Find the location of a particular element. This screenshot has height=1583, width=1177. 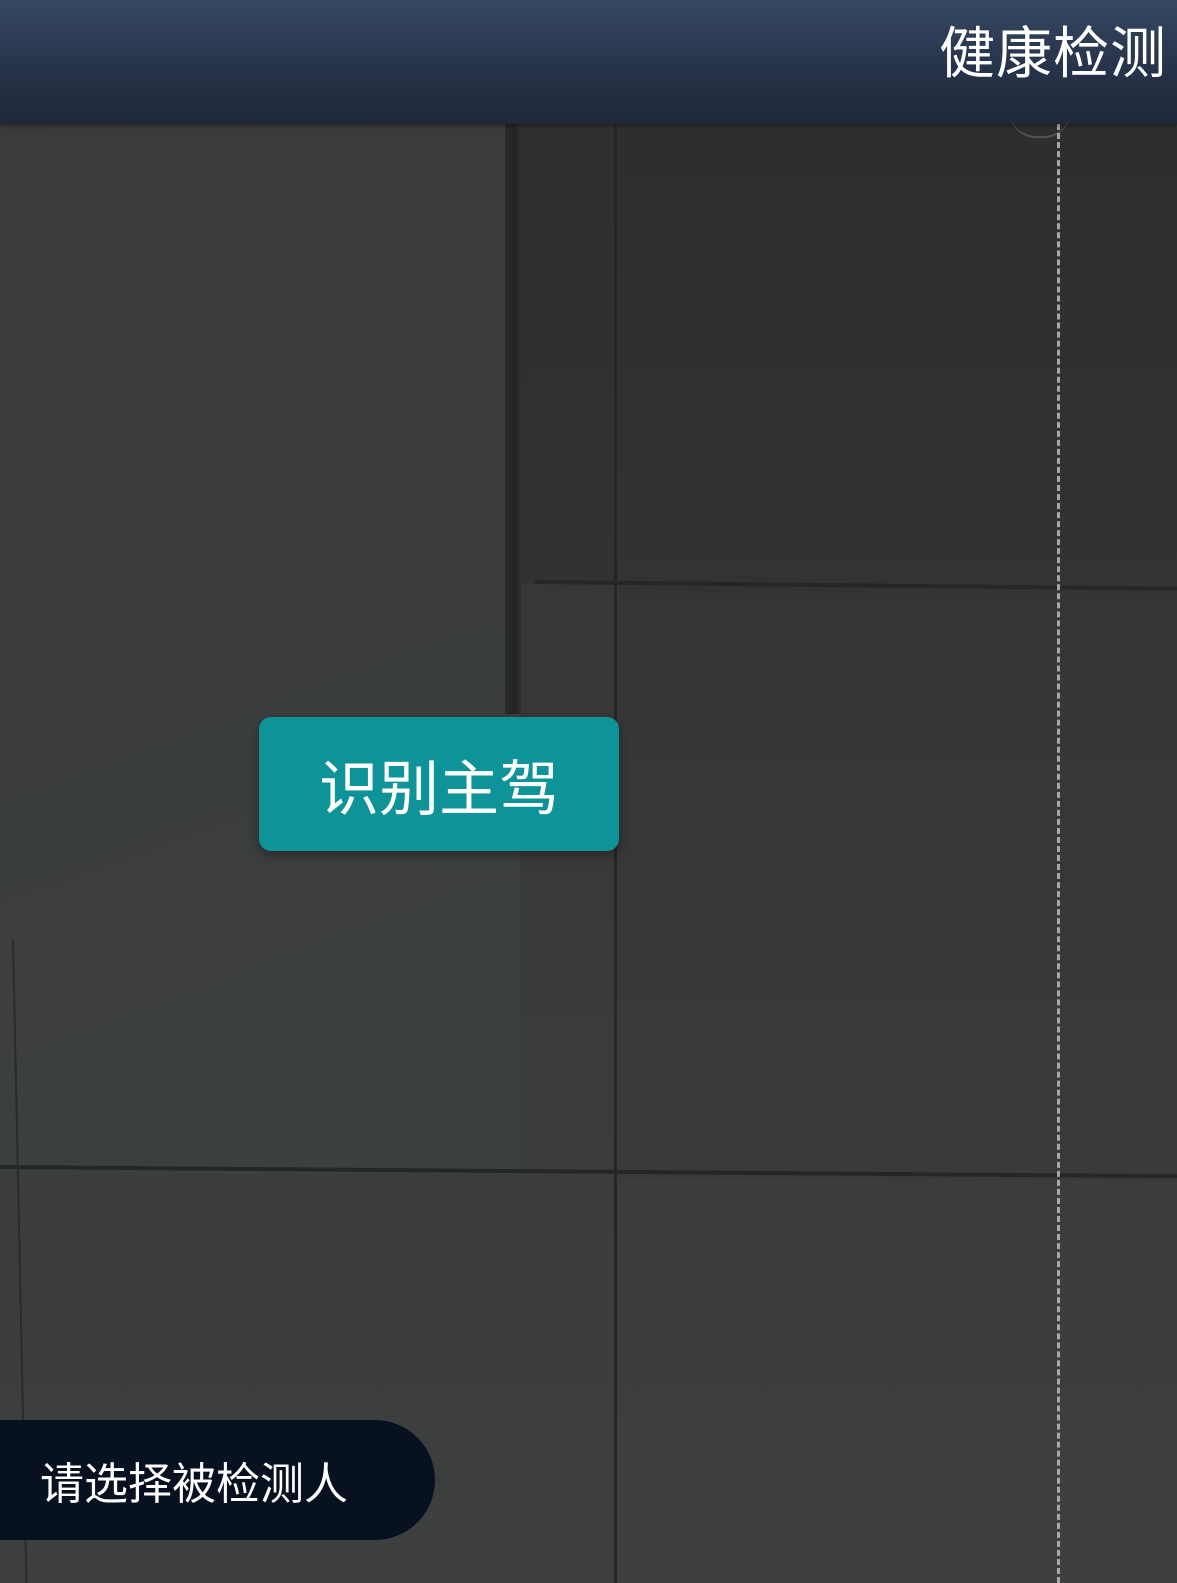

background-wall-strip is located at coordinates (569, 354).